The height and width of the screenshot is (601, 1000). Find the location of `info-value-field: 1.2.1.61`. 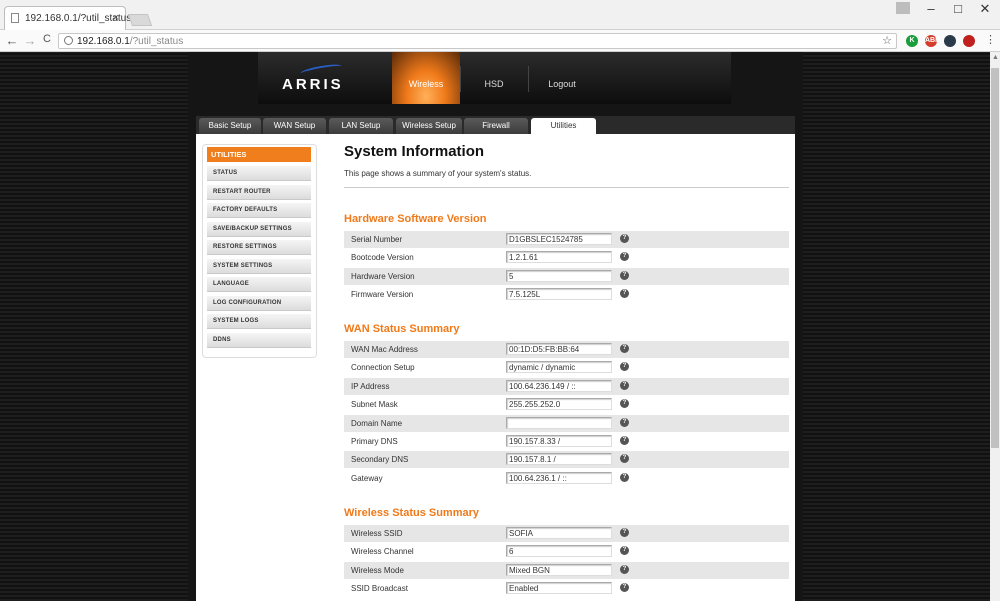

info-value-field: 1.2.1.61 is located at coordinates (559, 257).